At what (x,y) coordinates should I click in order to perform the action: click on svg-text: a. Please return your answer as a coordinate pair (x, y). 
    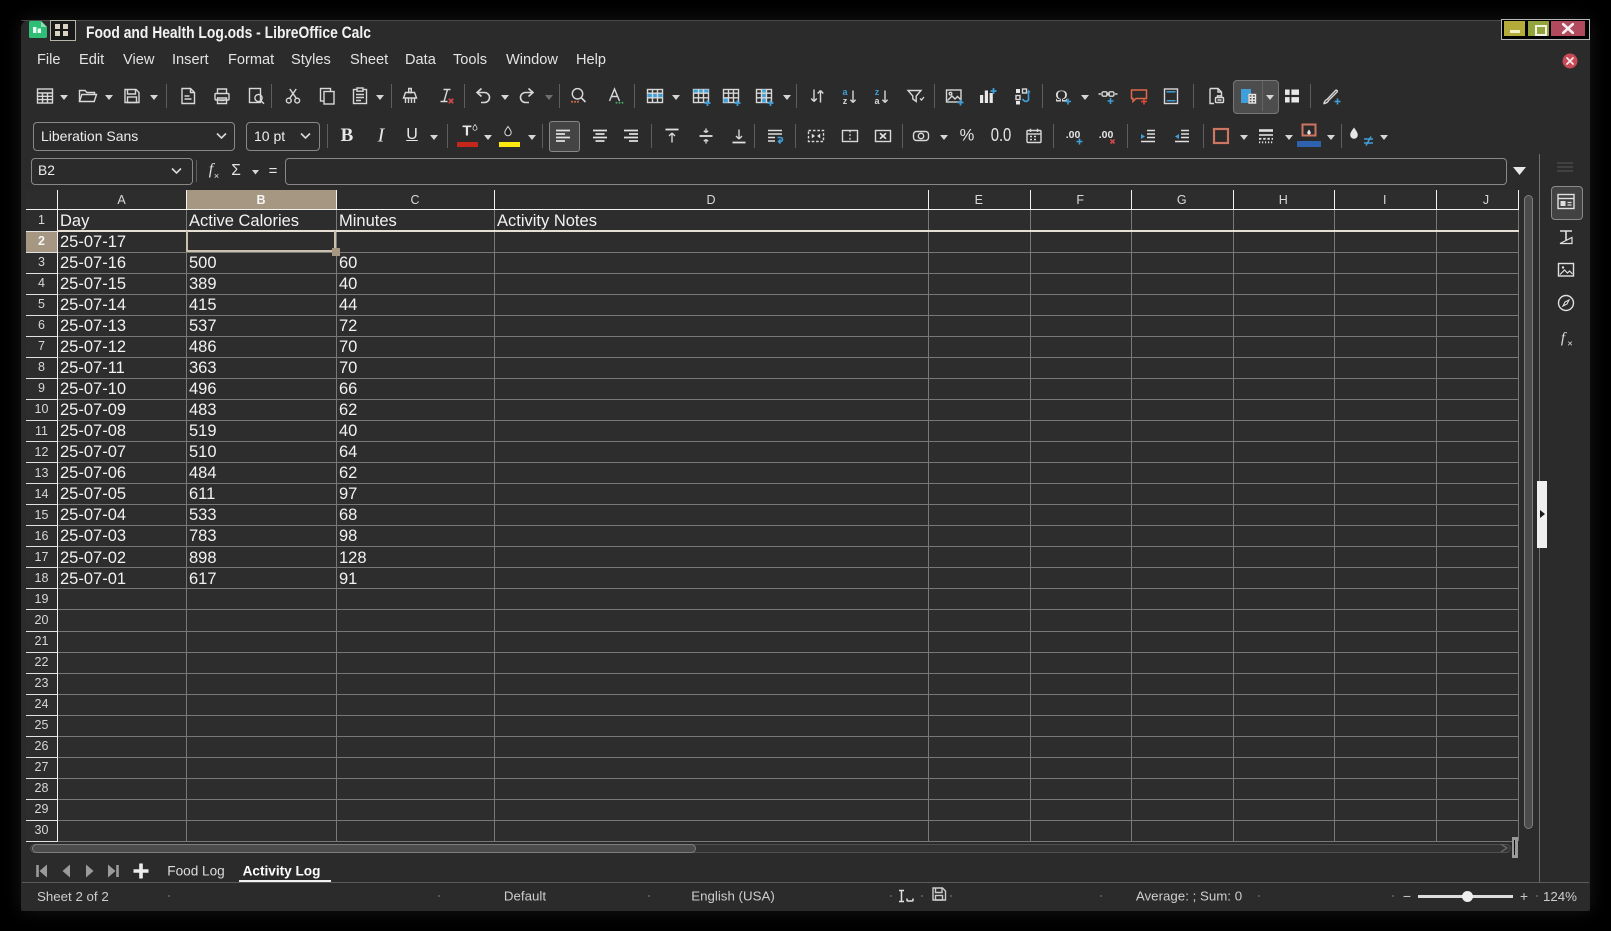
    Looking at the image, I should click on (877, 101).